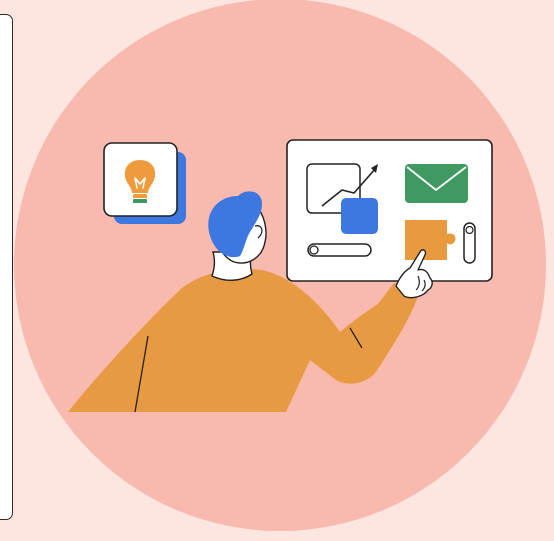 Image resolution: width=554 pixels, height=541 pixels. What do you see at coordinates (339, 250) in the screenshot?
I see `slider-control-icon` at bounding box center [339, 250].